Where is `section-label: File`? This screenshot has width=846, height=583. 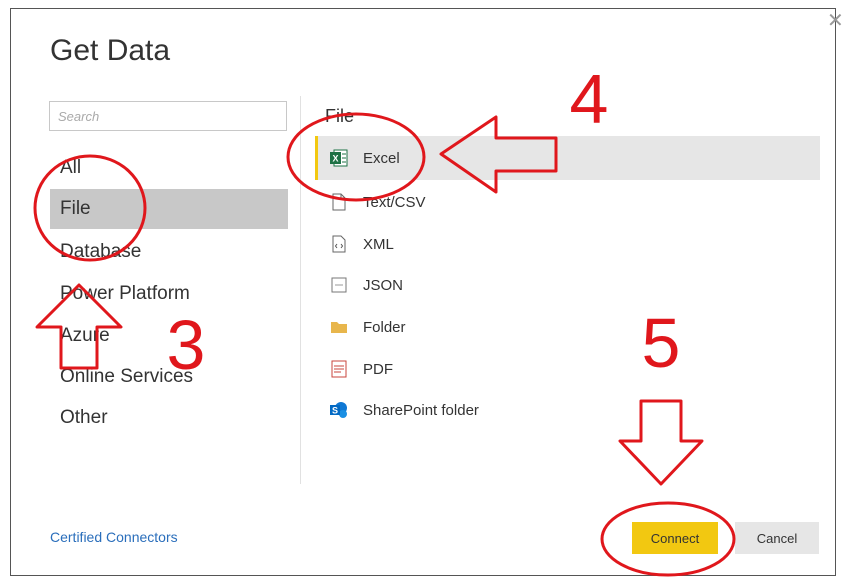 section-label: File is located at coordinates (340, 116).